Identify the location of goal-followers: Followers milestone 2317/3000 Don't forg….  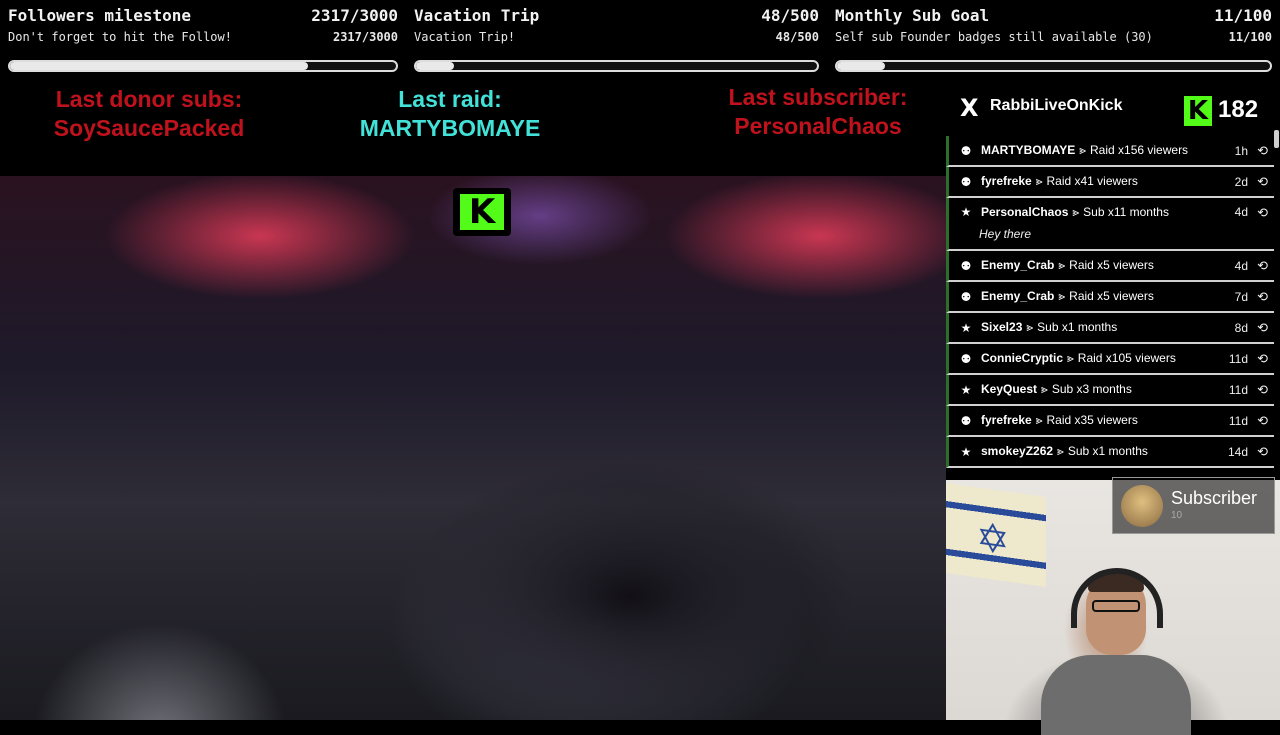
(199, 40).